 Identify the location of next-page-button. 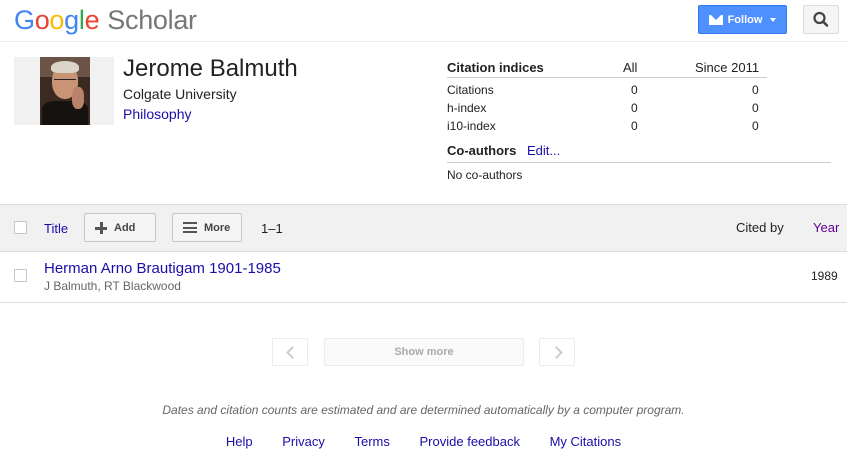
(557, 352).